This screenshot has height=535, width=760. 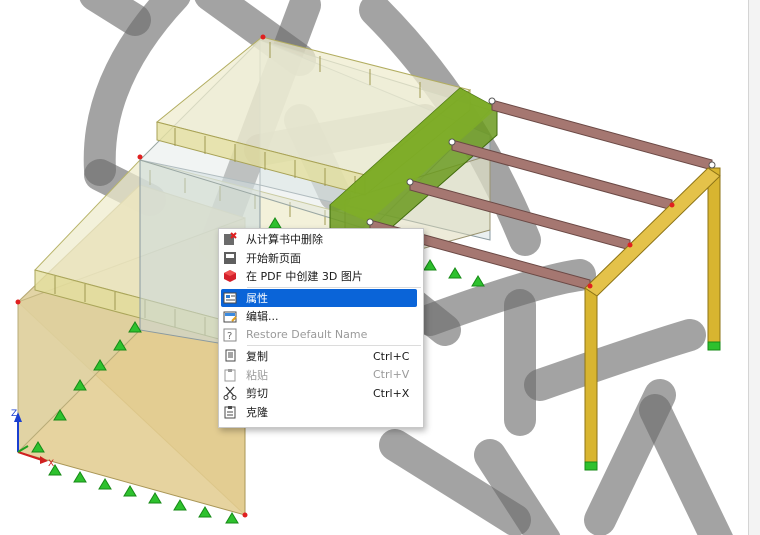 What do you see at coordinates (284, 240) in the screenshot?
I see `menu-item-label: 从计算书中删除` at bounding box center [284, 240].